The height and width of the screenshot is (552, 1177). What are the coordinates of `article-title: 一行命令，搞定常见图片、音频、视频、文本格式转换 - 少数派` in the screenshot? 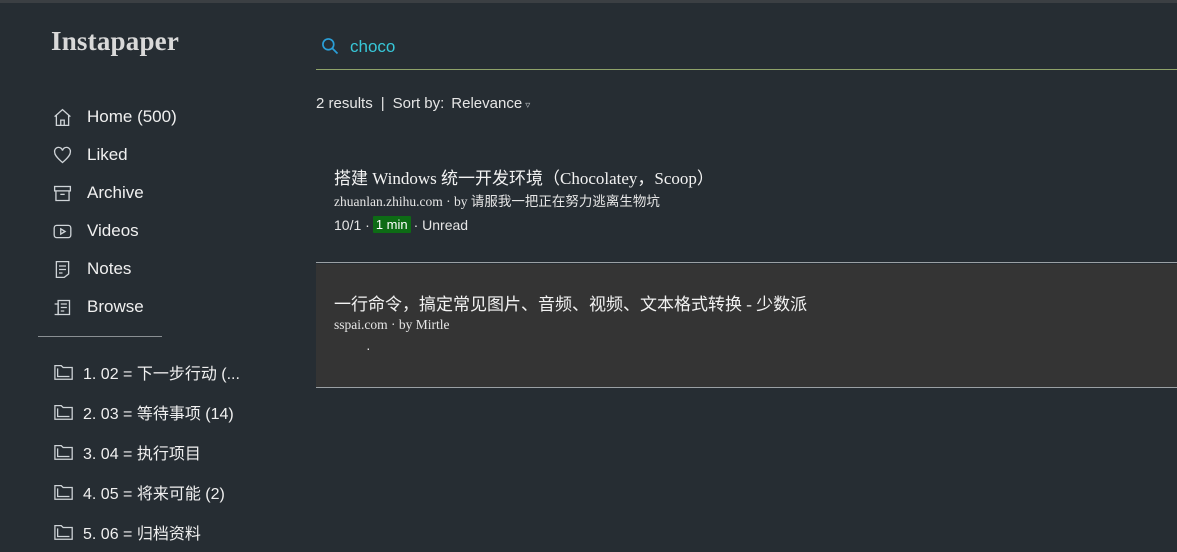 It's located at (570, 302).